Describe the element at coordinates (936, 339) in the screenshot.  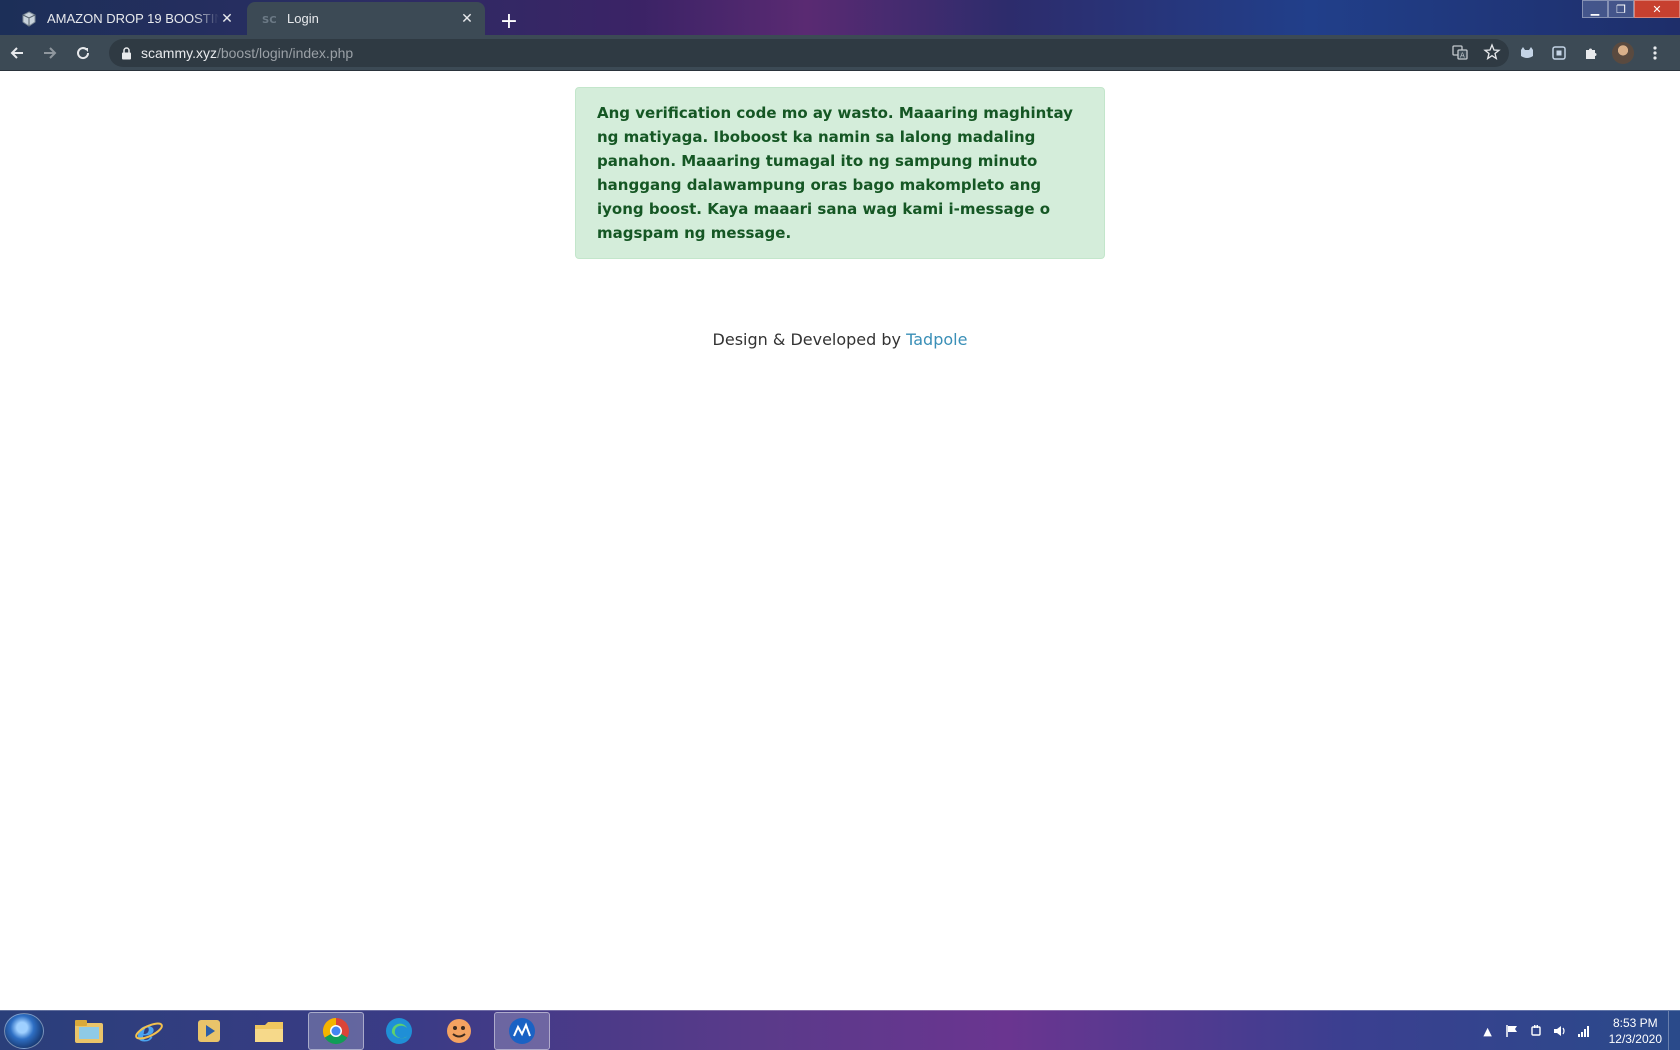
I see `footer-link-tadpole: Tadpole` at that location.